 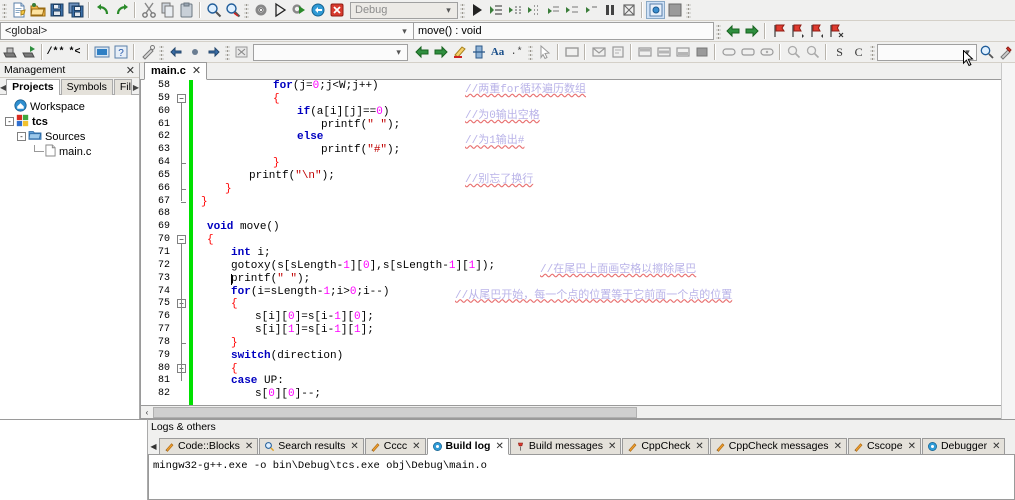 I want to click on zoom-out-icon, so click(x=812, y=52).